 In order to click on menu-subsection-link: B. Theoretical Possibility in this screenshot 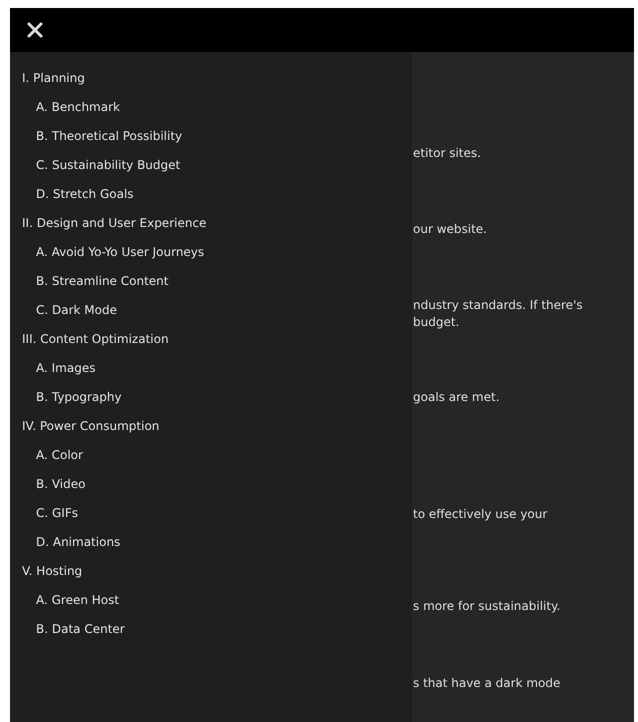, I will do `click(109, 136)`.